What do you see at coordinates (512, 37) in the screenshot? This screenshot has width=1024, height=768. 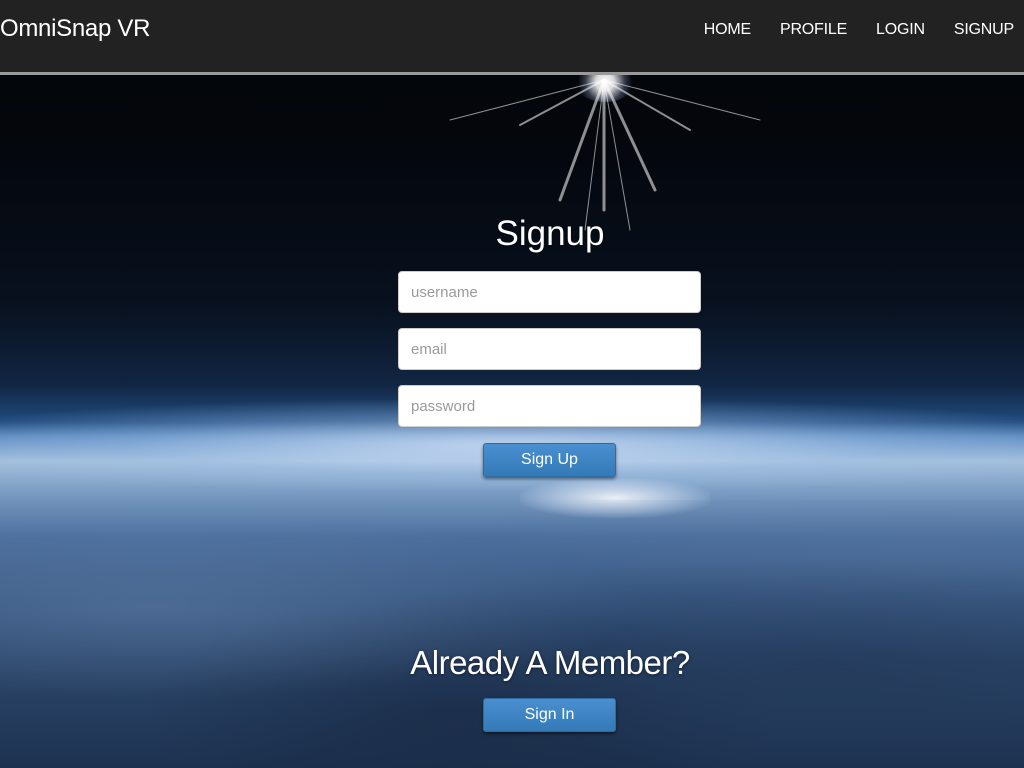 I see `navbar: OmniSnap VR HOME PROFILE LOGIN SIGNUP` at bounding box center [512, 37].